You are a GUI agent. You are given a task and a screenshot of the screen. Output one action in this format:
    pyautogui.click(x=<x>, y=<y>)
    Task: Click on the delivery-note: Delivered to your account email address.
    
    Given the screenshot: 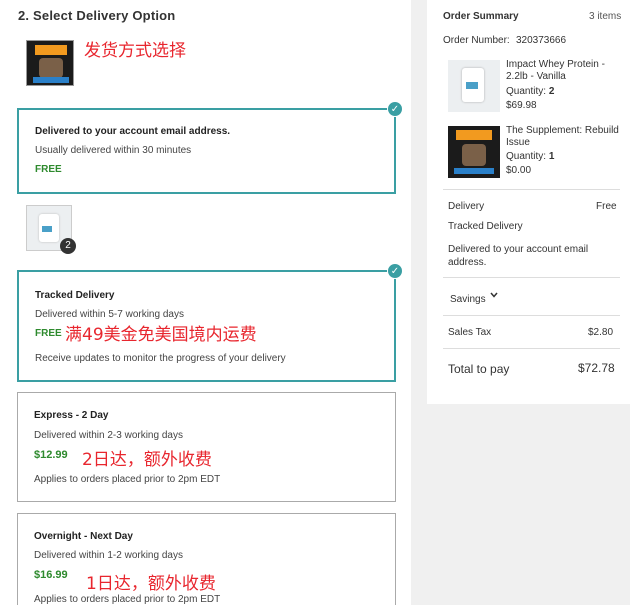 What is the action you would take?
    pyautogui.click(x=518, y=256)
    